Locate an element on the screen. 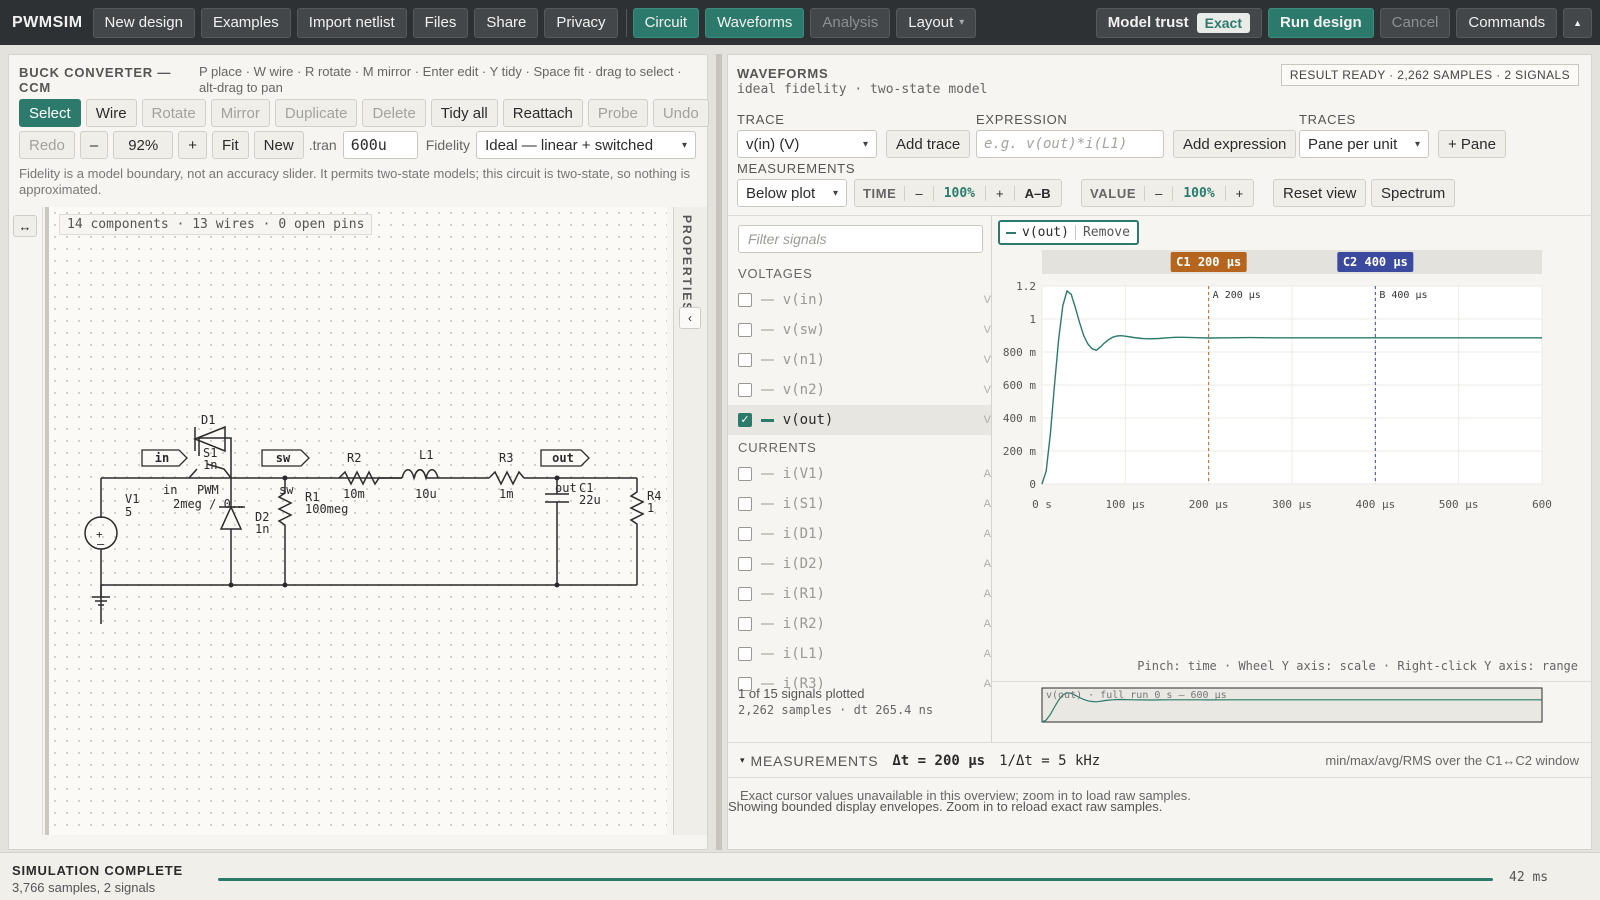 This screenshot has width=1600, height=900. spectrum-button: Spectrum is located at coordinates (1413, 193).